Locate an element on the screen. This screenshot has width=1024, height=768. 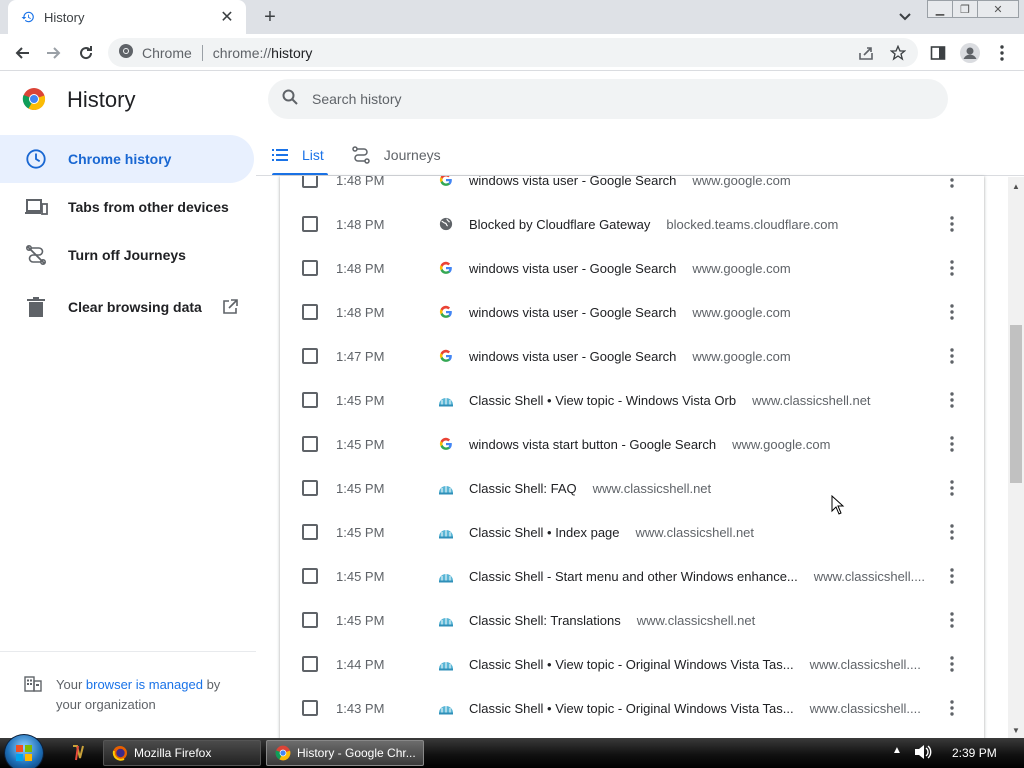
sidebar-item-clear-browsing-data: Clear browsing data is located at coordinates (127, 307).